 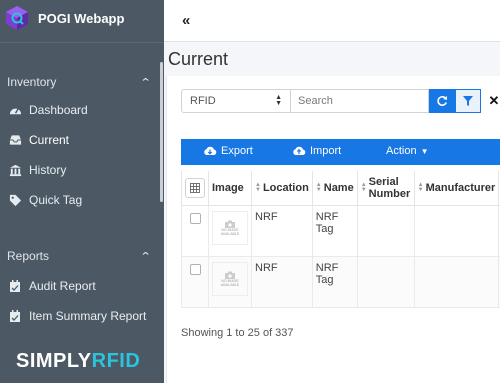 I want to click on section-inventory: Inventory ⌃, so click(x=82, y=82).